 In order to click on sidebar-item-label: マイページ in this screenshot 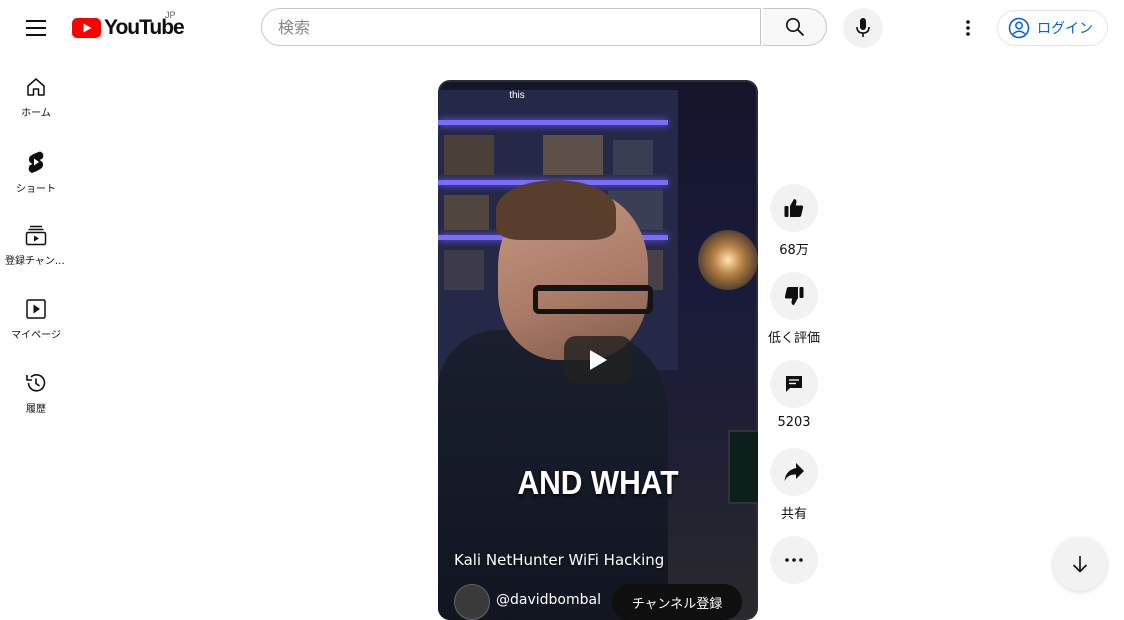, I will do `click(36, 335)`.